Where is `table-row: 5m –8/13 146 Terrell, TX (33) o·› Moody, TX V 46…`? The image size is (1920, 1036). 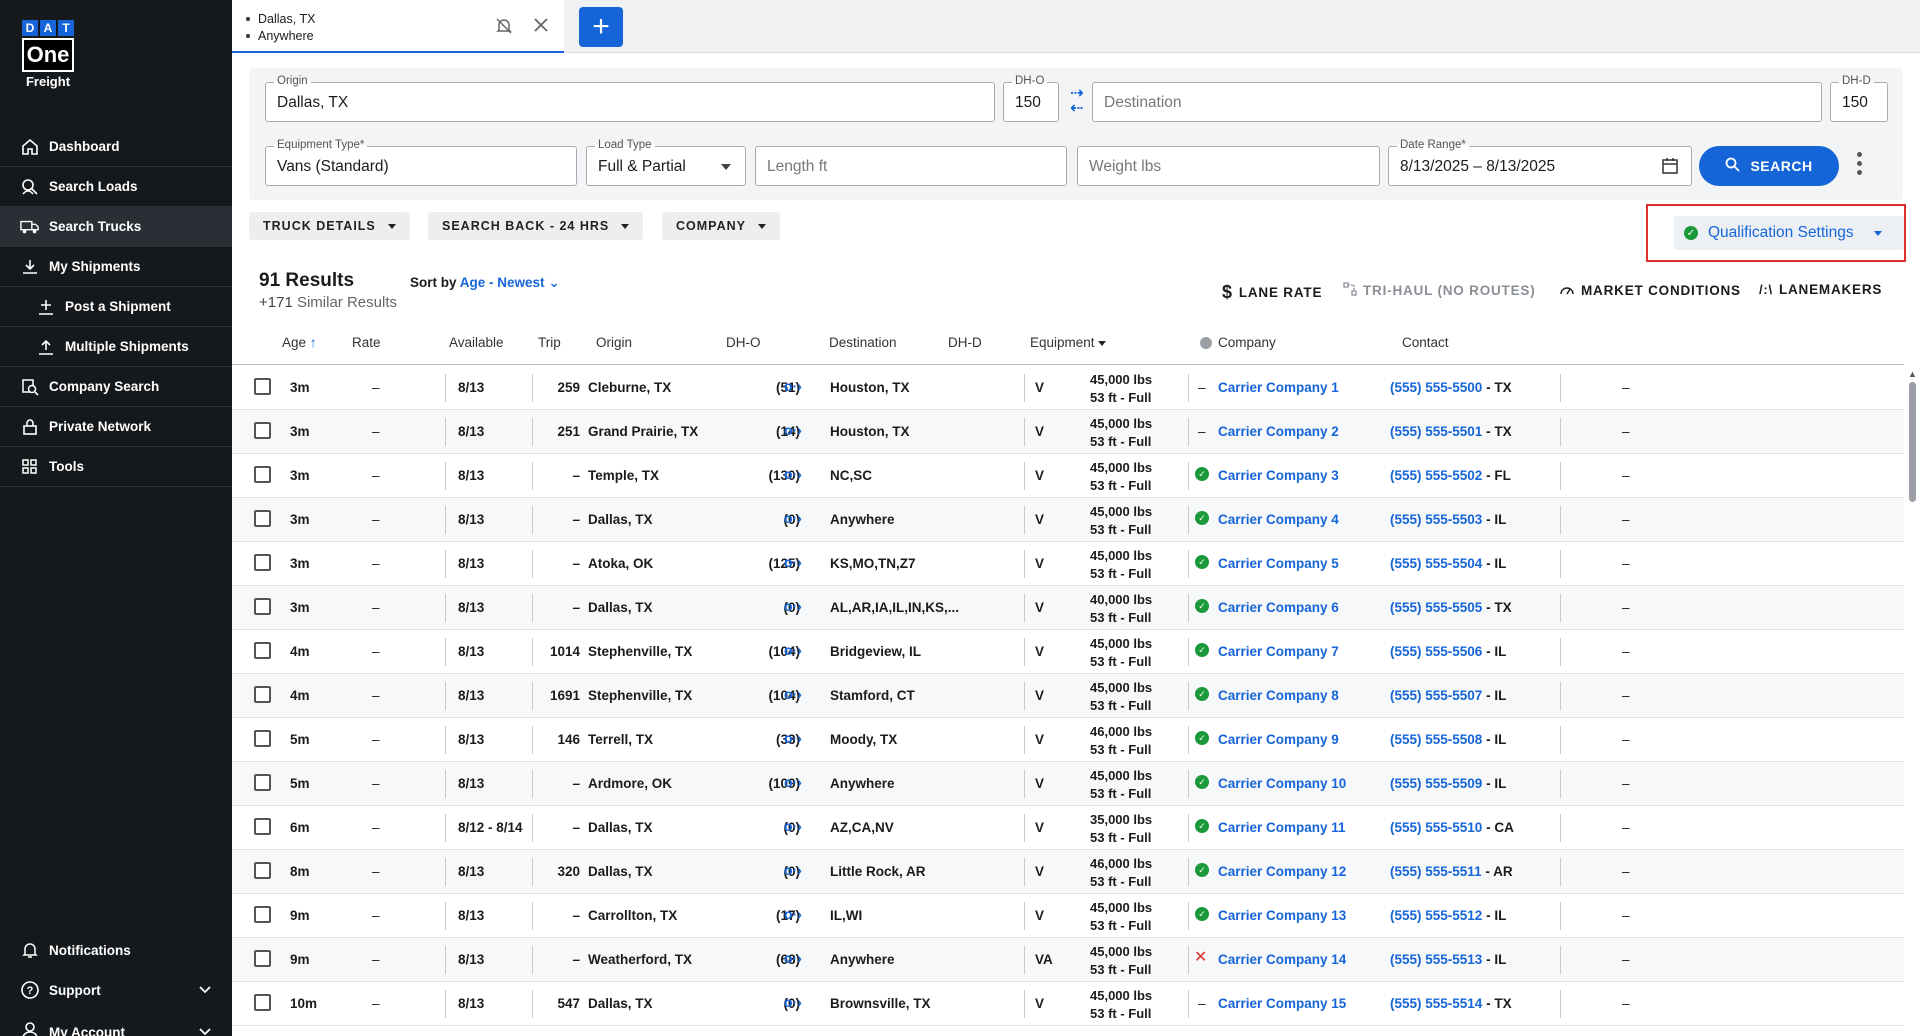 table-row: 5m –8/13 146 Terrell, TX (33) o·› Moody, TX V 46… is located at coordinates (1068, 740).